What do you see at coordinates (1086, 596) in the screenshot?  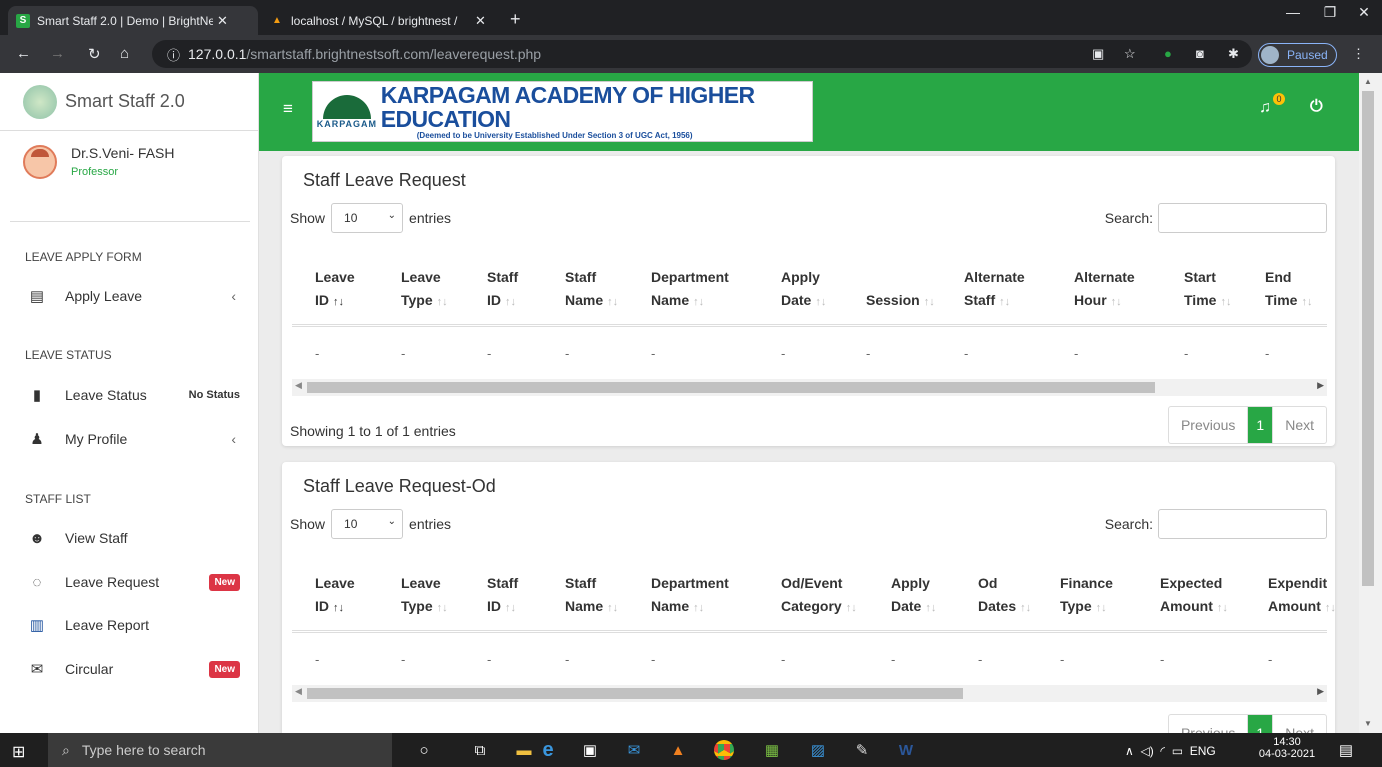 I see `column-header: Finance Type ↑↓` at bounding box center [1086, 596].